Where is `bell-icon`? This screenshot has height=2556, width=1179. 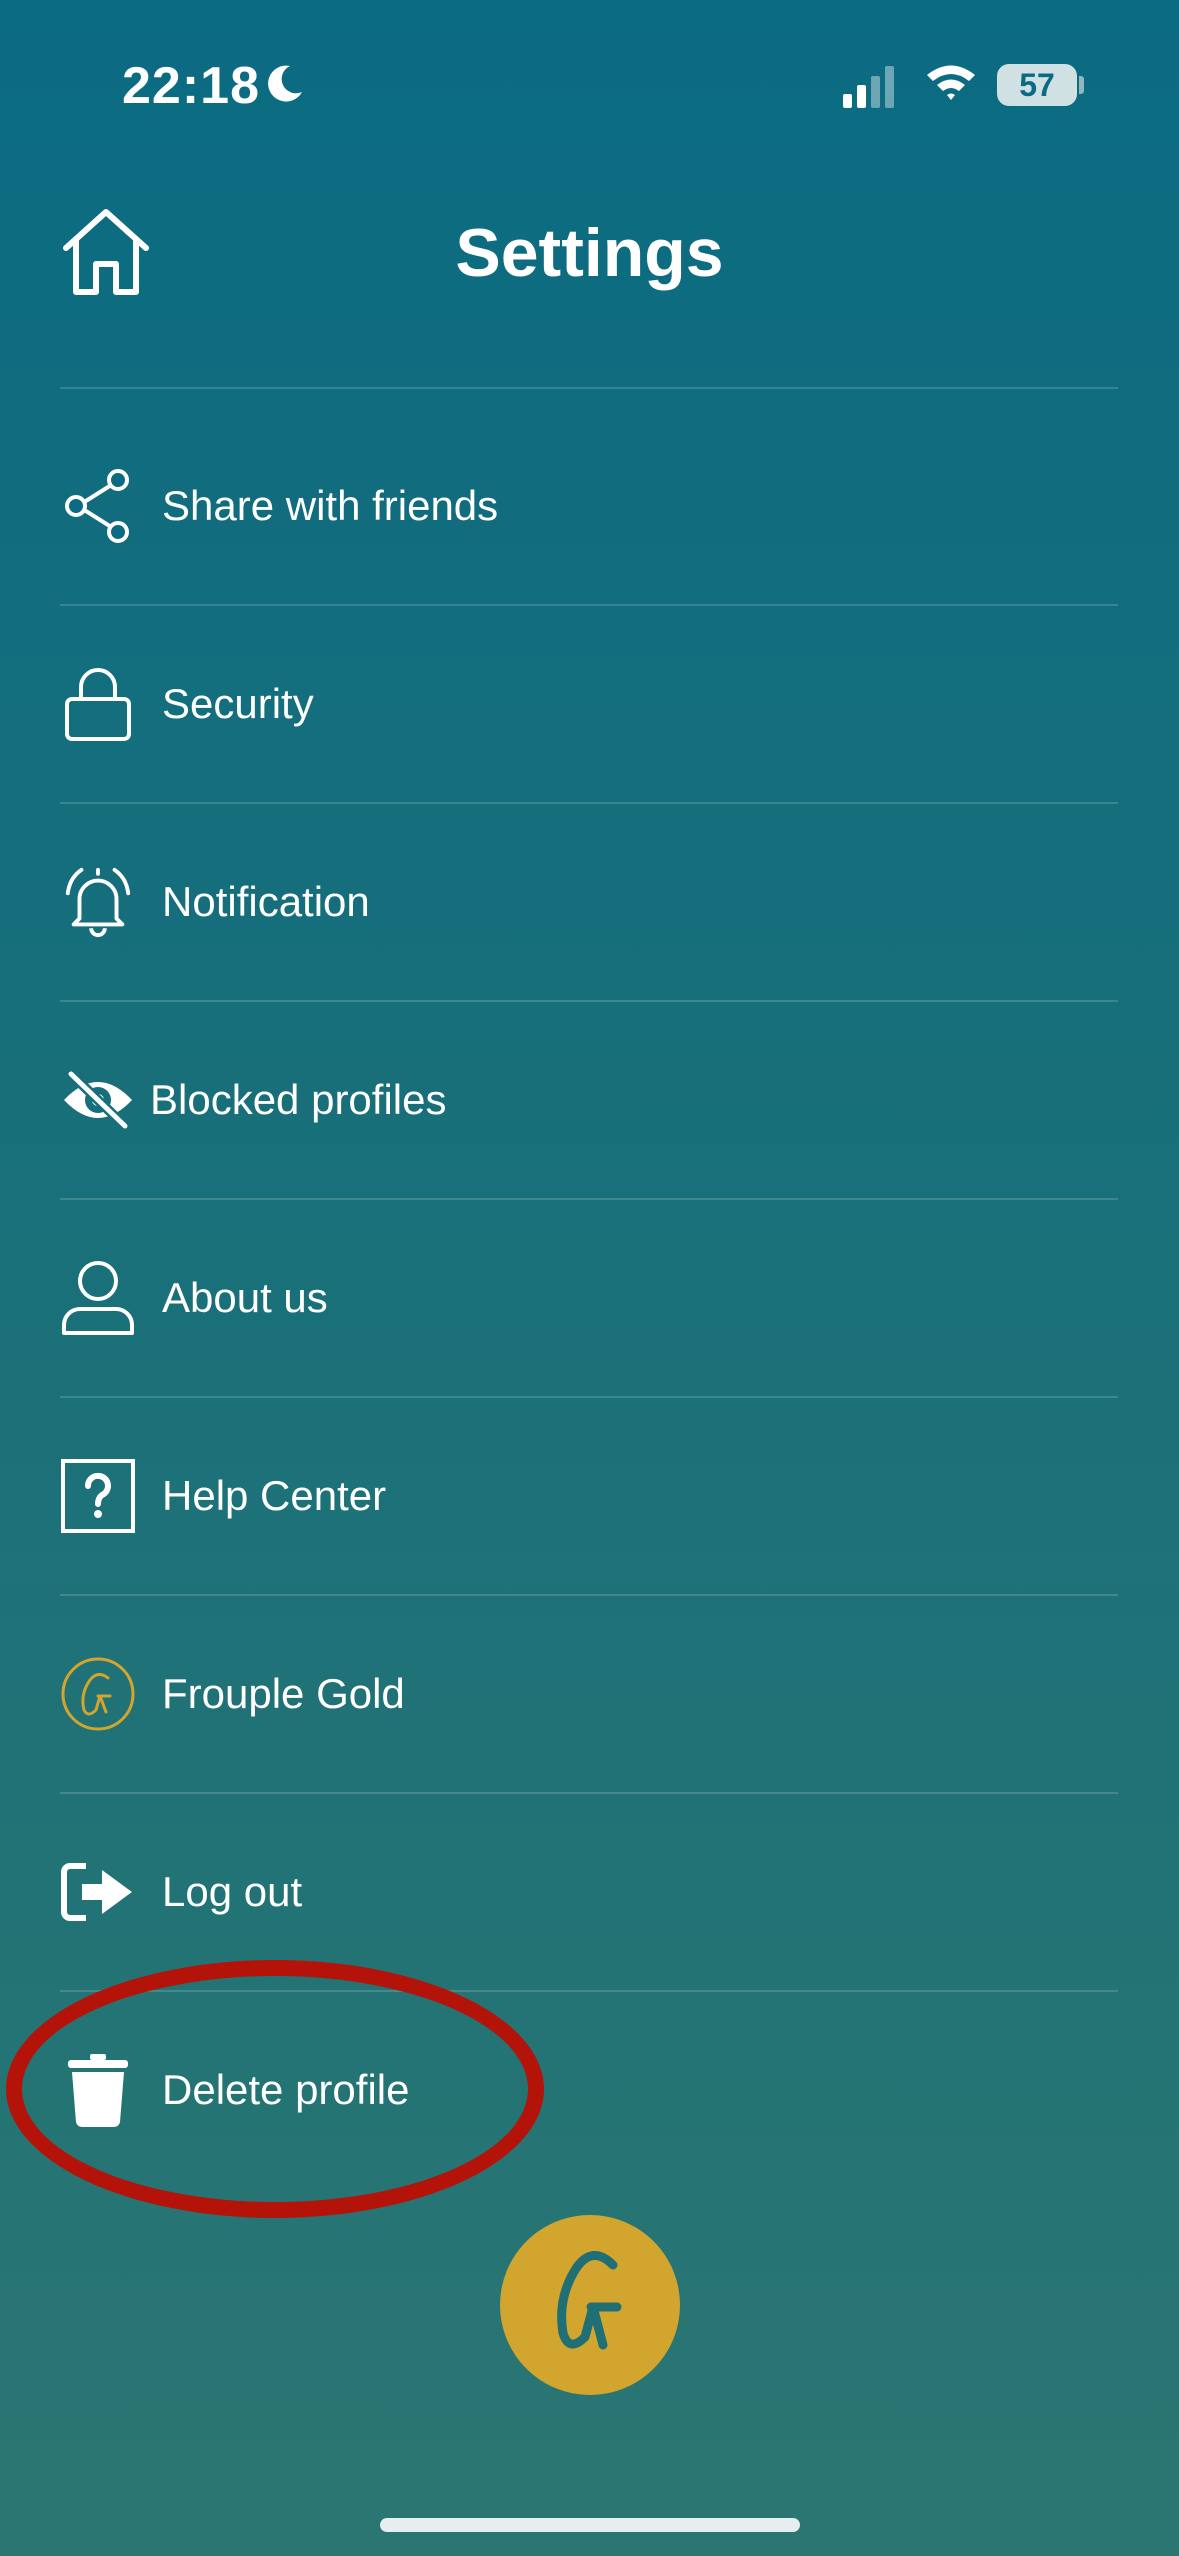
bell-icon is located at coordinates (98, 902).